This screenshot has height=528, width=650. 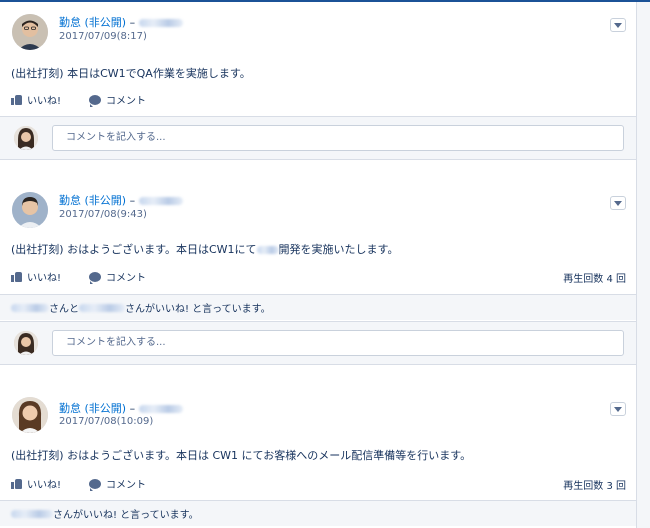 I want to click on likes-conjunction: さんと, so click(x=64, y=309).